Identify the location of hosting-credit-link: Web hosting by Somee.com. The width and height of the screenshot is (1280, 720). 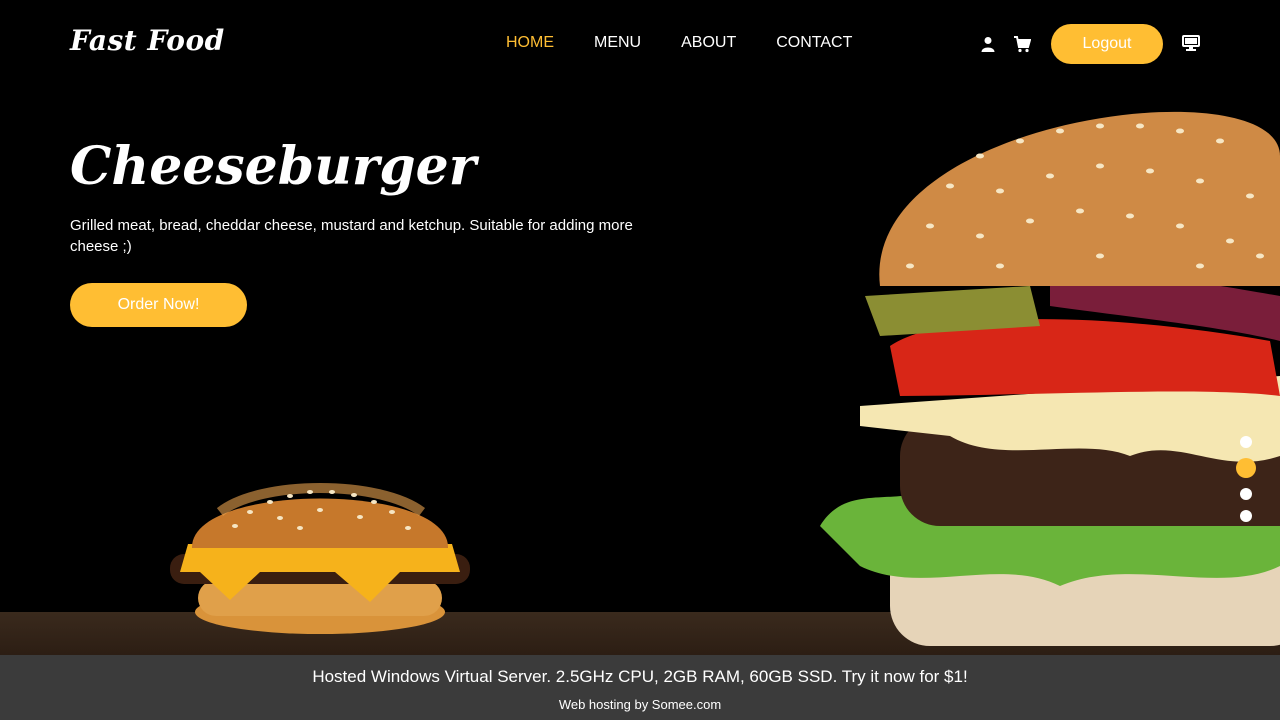
(640, 704).